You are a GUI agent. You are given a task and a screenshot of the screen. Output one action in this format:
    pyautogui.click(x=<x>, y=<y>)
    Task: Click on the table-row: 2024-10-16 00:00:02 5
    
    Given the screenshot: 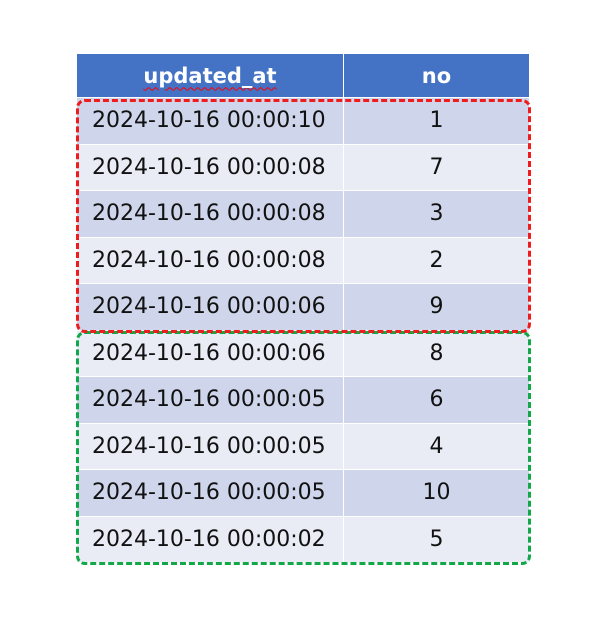 What is the action you would take?
    pyautogui.click(x=303, y=539)
    